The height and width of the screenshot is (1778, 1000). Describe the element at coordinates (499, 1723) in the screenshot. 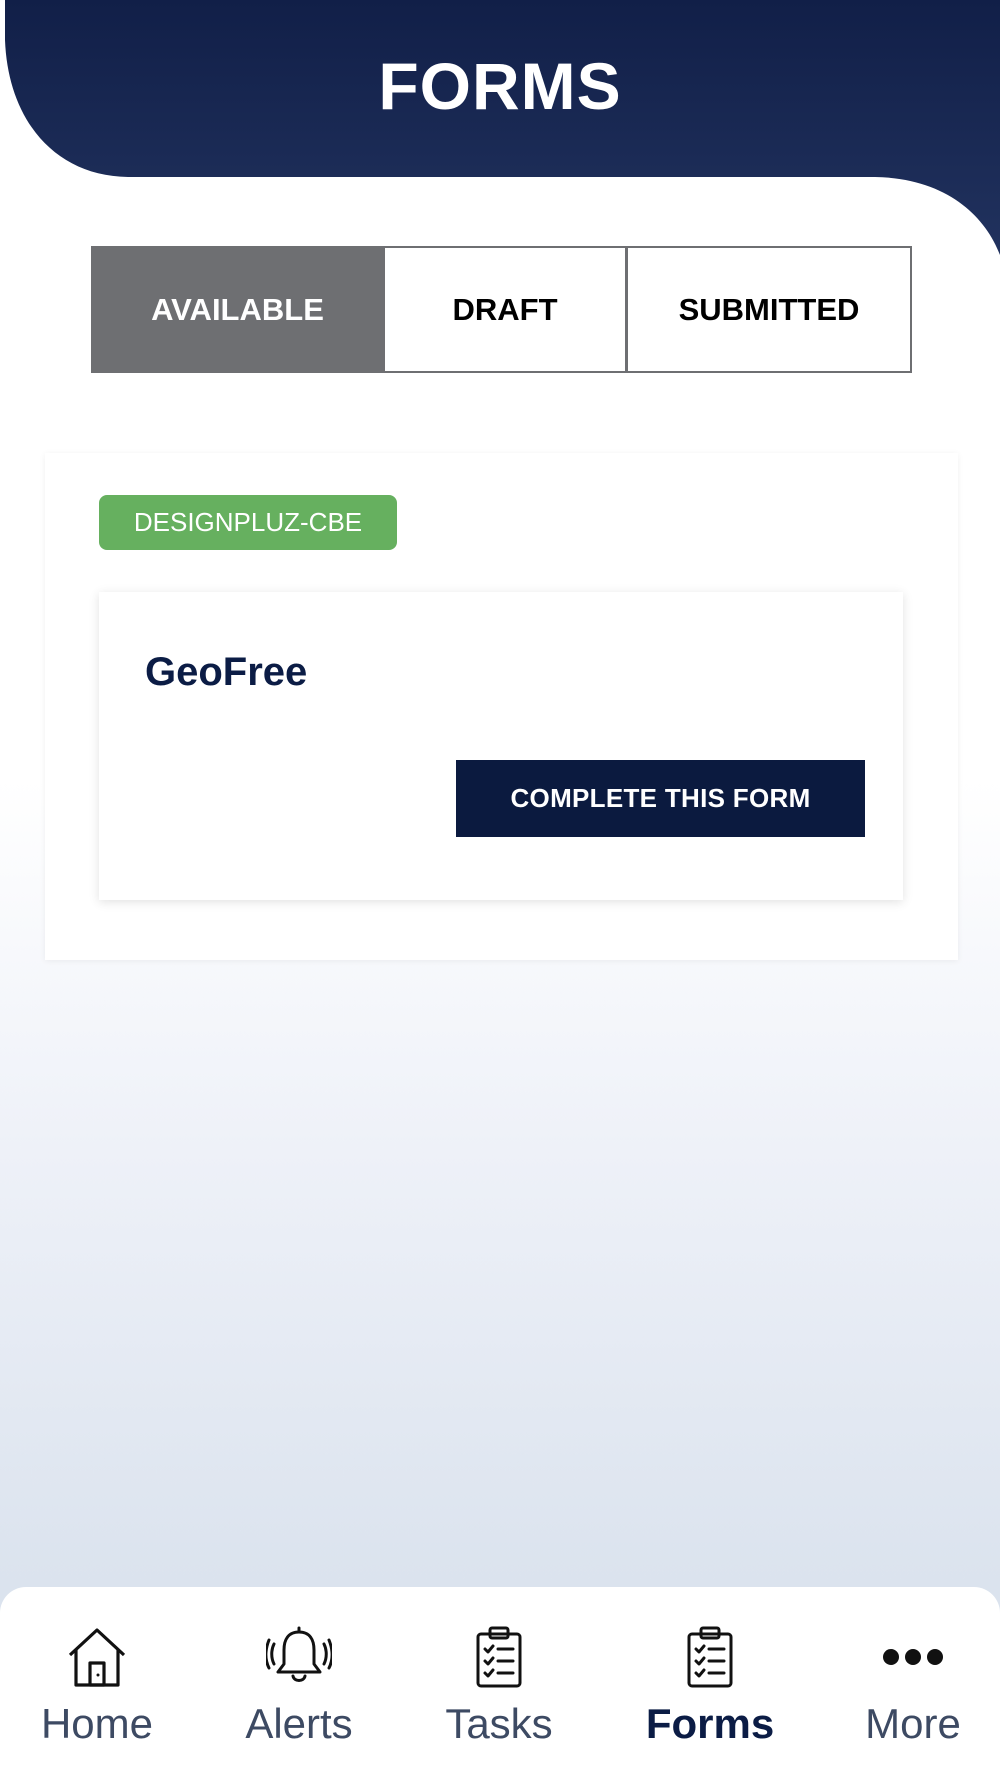

I see `nav-label-tasks: Tasks` at that location.